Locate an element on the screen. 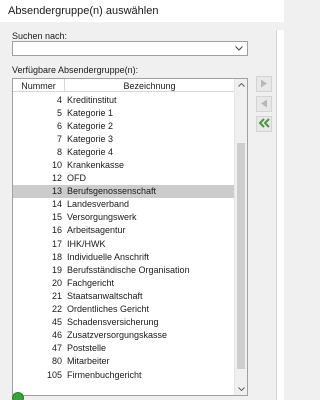 The image size is (320, 400). cell-bezeichnung: Krankenkasse is located at coordinates (96, 165).